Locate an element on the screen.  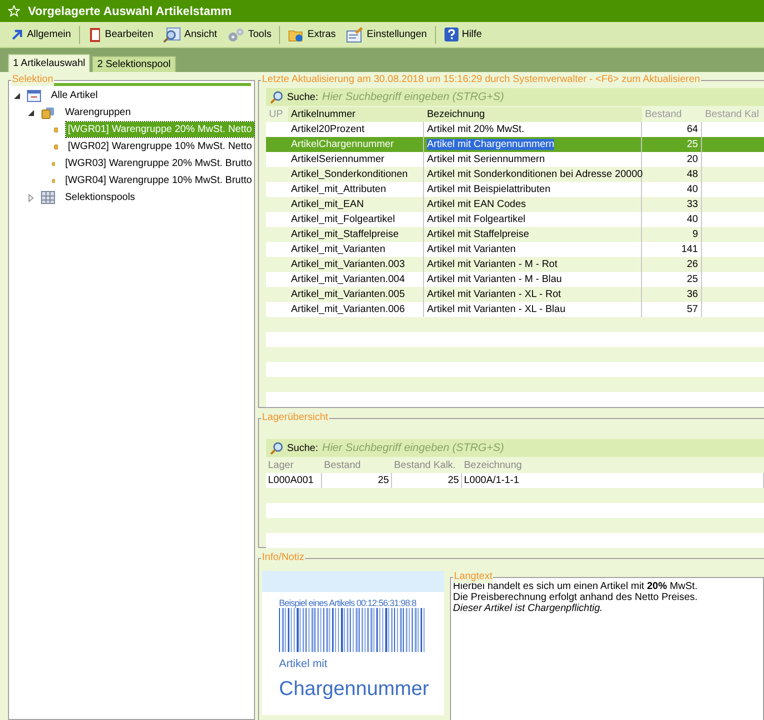
table-row: Artikel_mit_Varianten.006 Artikel mit Varianten - XL - Blau 57 is located at coordinates (515, 309).